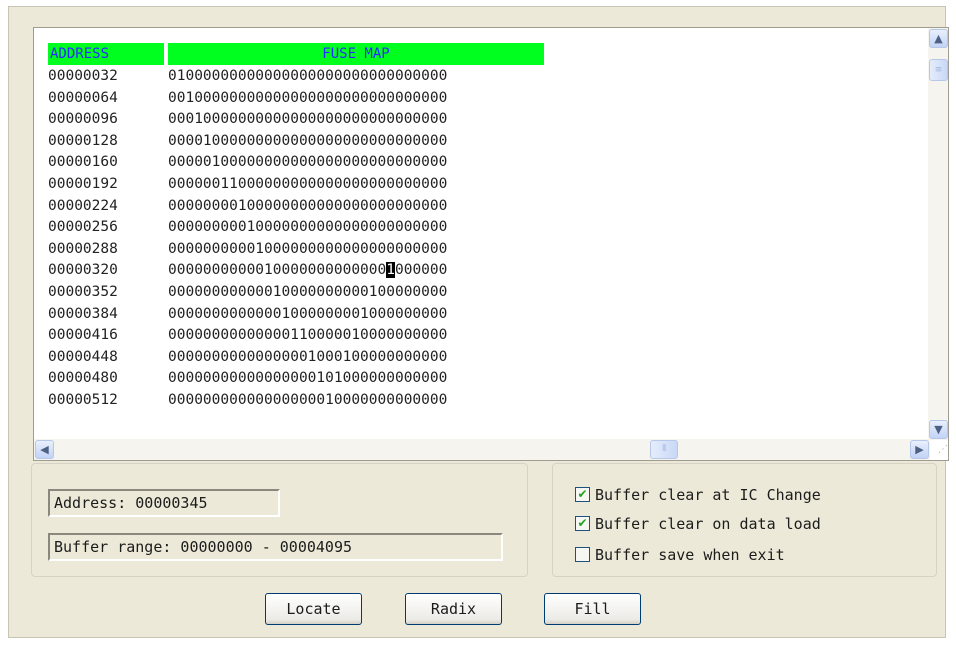 The image size is (956, 654). I want to click on table-row: 00000480 00000000000000000101000000000000, so click(247, 378).